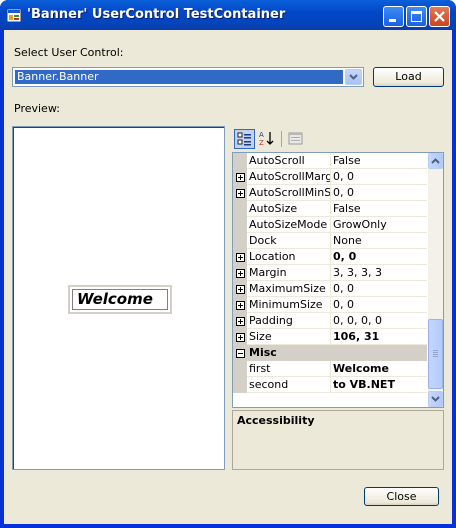 This screenshot has height=528, width=456. Describe the element at coordinates (69, 52) in the screenshot. I see `select-control-label: Select User Control:` at that location.